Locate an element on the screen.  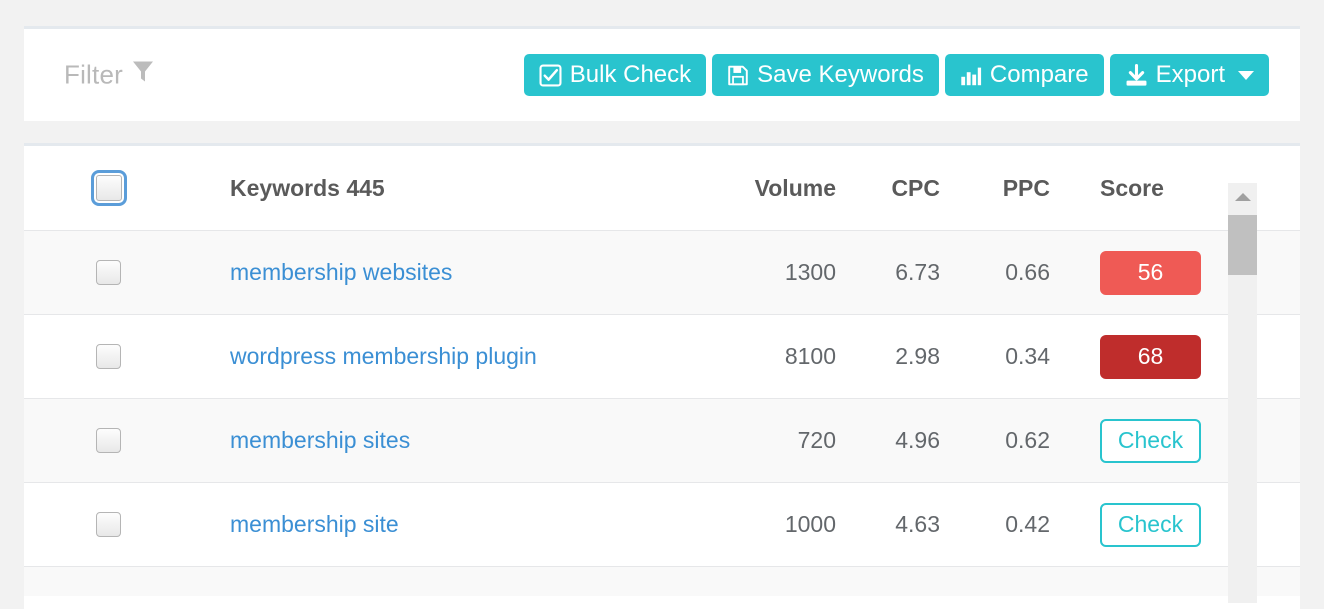
row-cpc-cell: 2.98 is located at coordinates (902, 356).